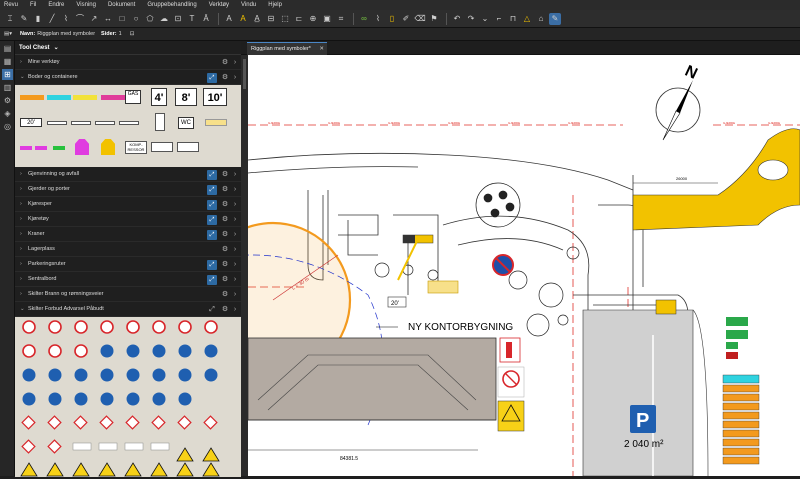  Describe the element at coordinates (31, 122) in the screenshot. I see `container-20ft: 20'` at that location.